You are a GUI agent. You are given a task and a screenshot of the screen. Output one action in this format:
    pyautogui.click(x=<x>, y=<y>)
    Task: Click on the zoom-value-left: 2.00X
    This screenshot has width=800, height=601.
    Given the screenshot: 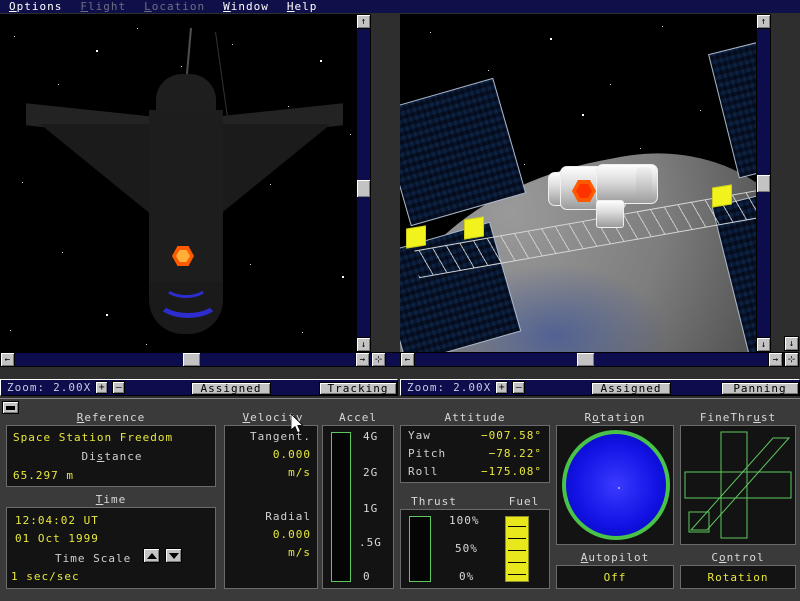 What is the action you would take?
    pyautogui.click(x=72, y=387)
    